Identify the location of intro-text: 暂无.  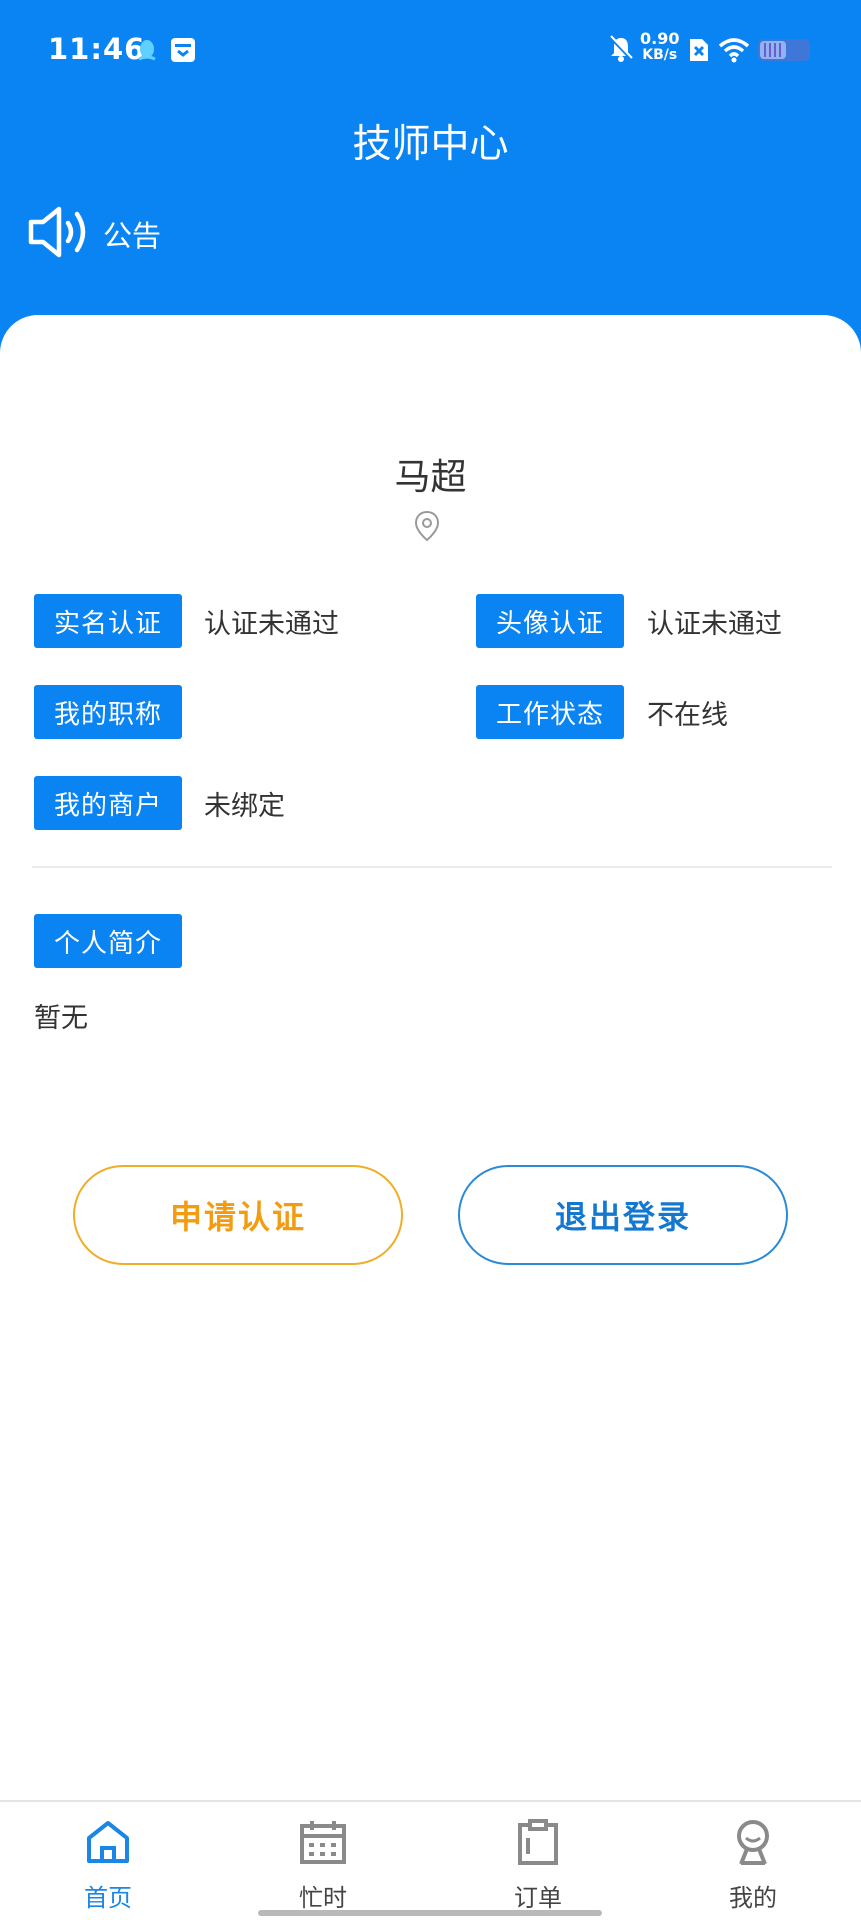
(61, 1018).